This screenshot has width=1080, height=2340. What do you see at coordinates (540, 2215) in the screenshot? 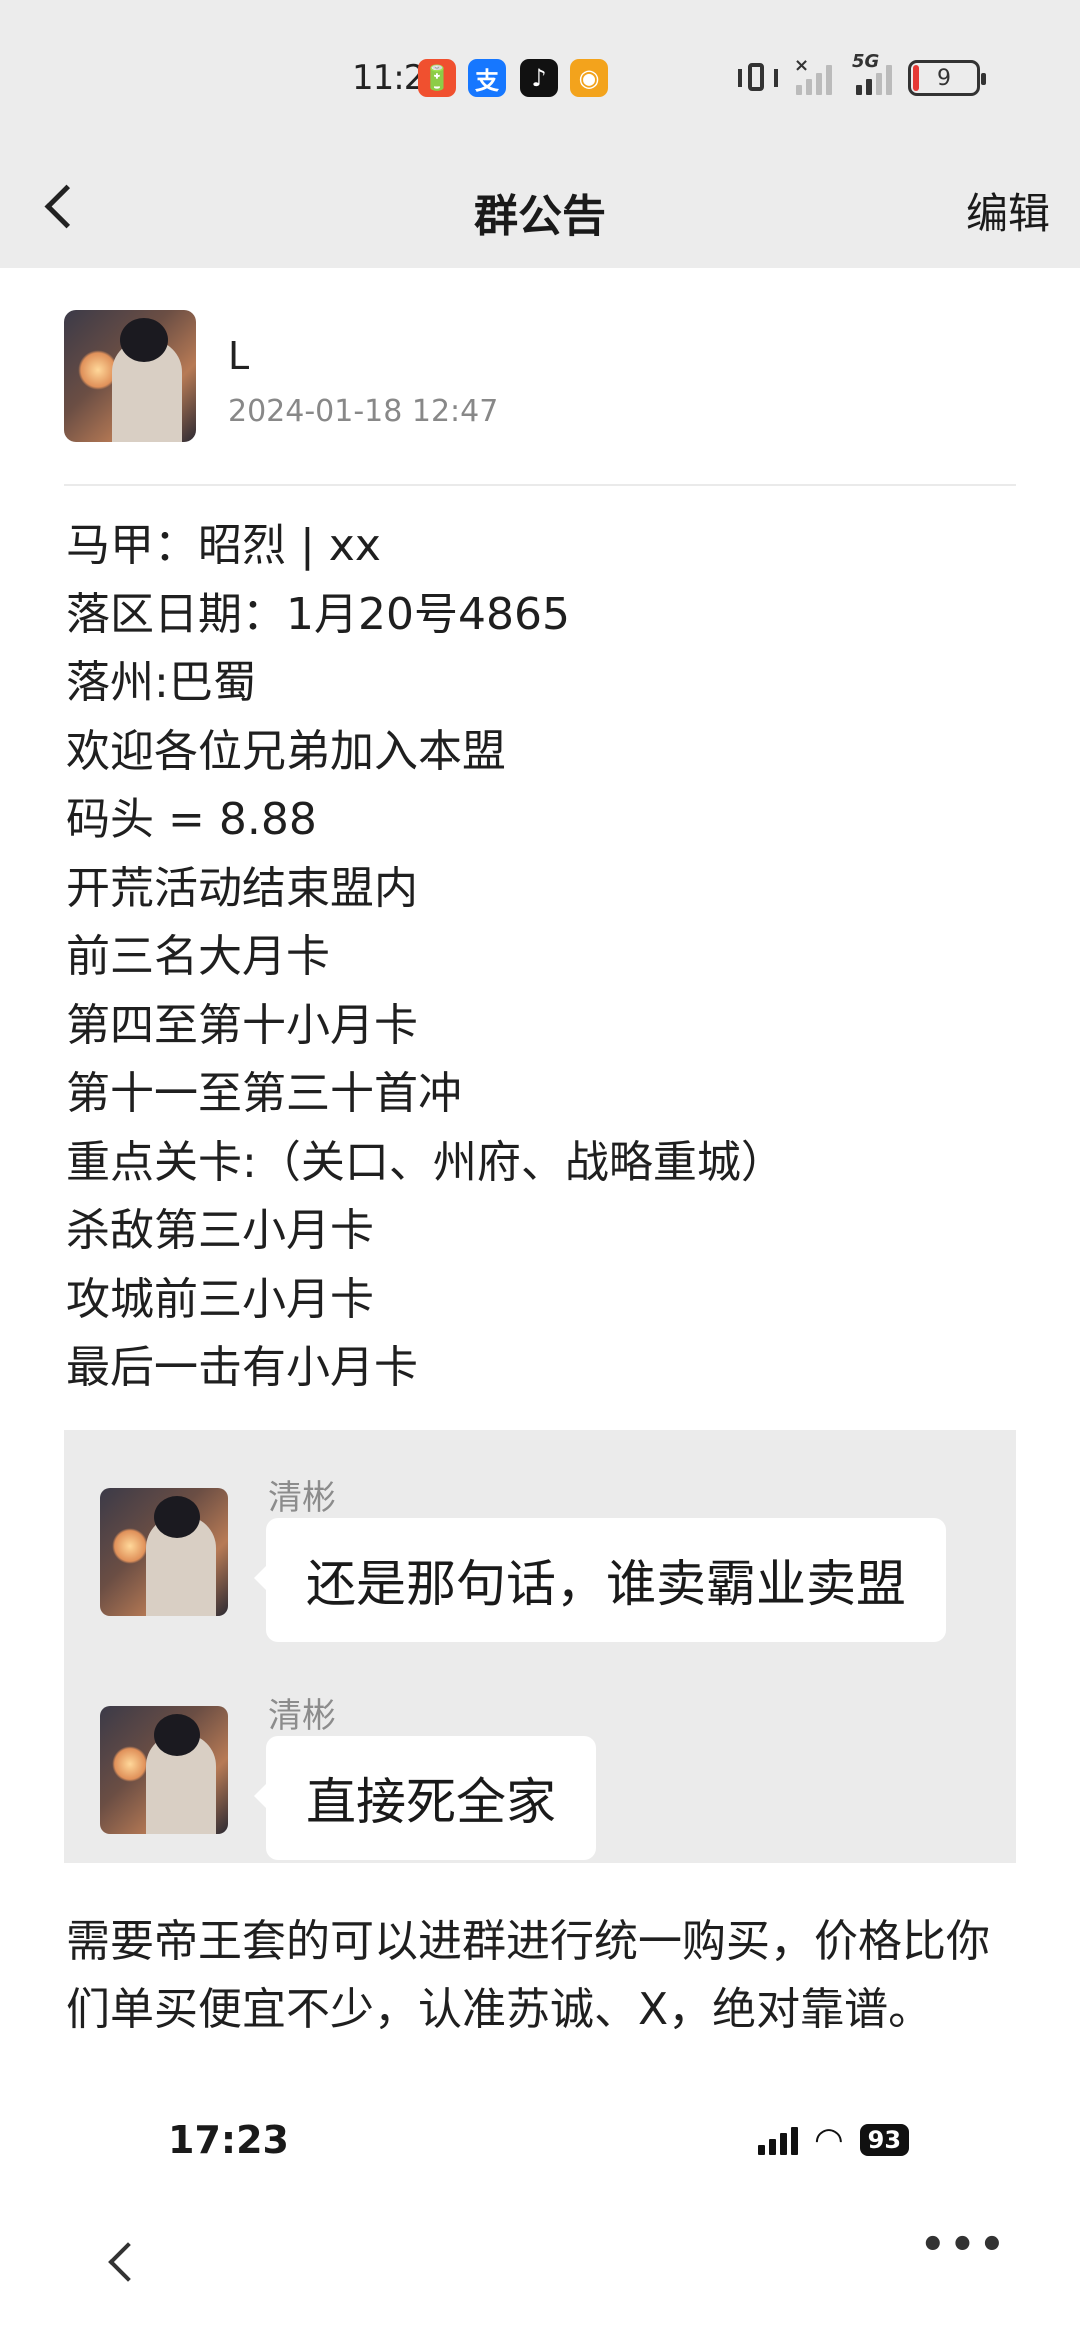
I see `embedded-status-screenshot: 17:23 ◠ 93 •••` at bounding box center [540, 2215].